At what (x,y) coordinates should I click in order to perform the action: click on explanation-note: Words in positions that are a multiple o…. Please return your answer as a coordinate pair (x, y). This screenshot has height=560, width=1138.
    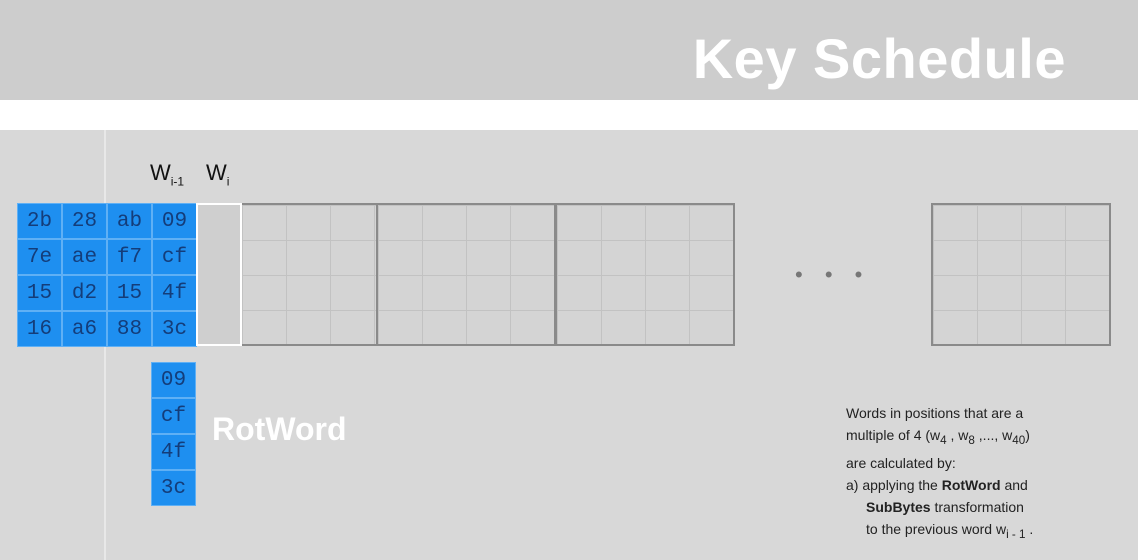
    Looking at the image, I should click on (981, 474).